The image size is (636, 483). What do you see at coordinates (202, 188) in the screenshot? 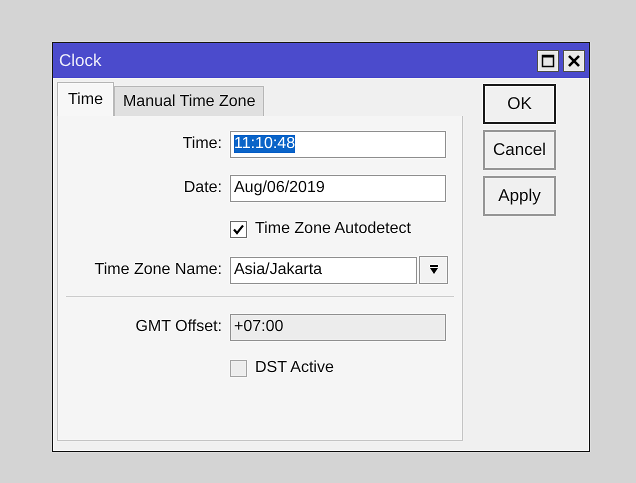
I see `field-label: Date:` at bounding box center [202, 188].